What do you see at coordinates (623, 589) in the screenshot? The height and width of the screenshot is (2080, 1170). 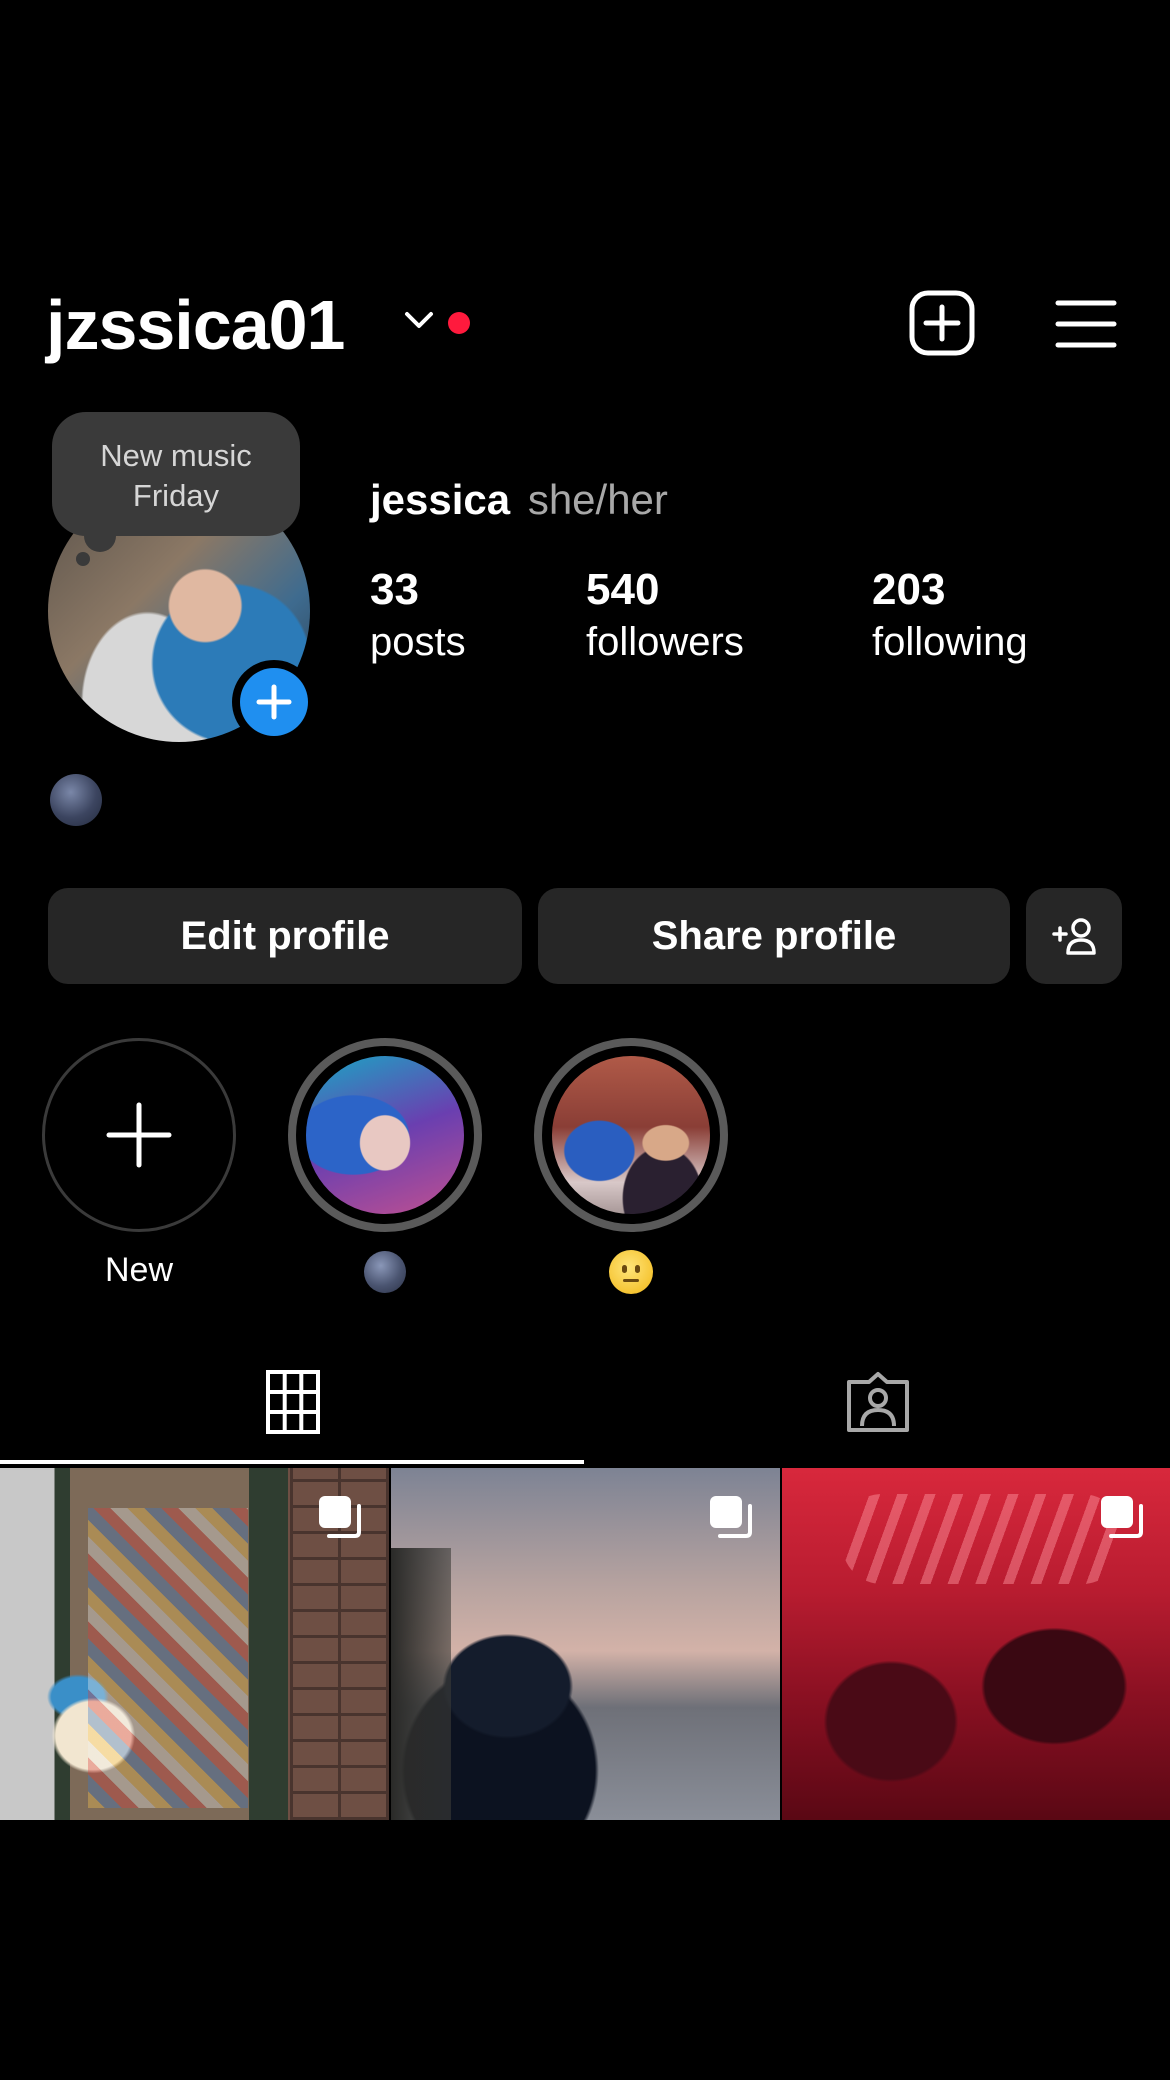 I see `stat-value: 540` at bounding box center [623, 589].